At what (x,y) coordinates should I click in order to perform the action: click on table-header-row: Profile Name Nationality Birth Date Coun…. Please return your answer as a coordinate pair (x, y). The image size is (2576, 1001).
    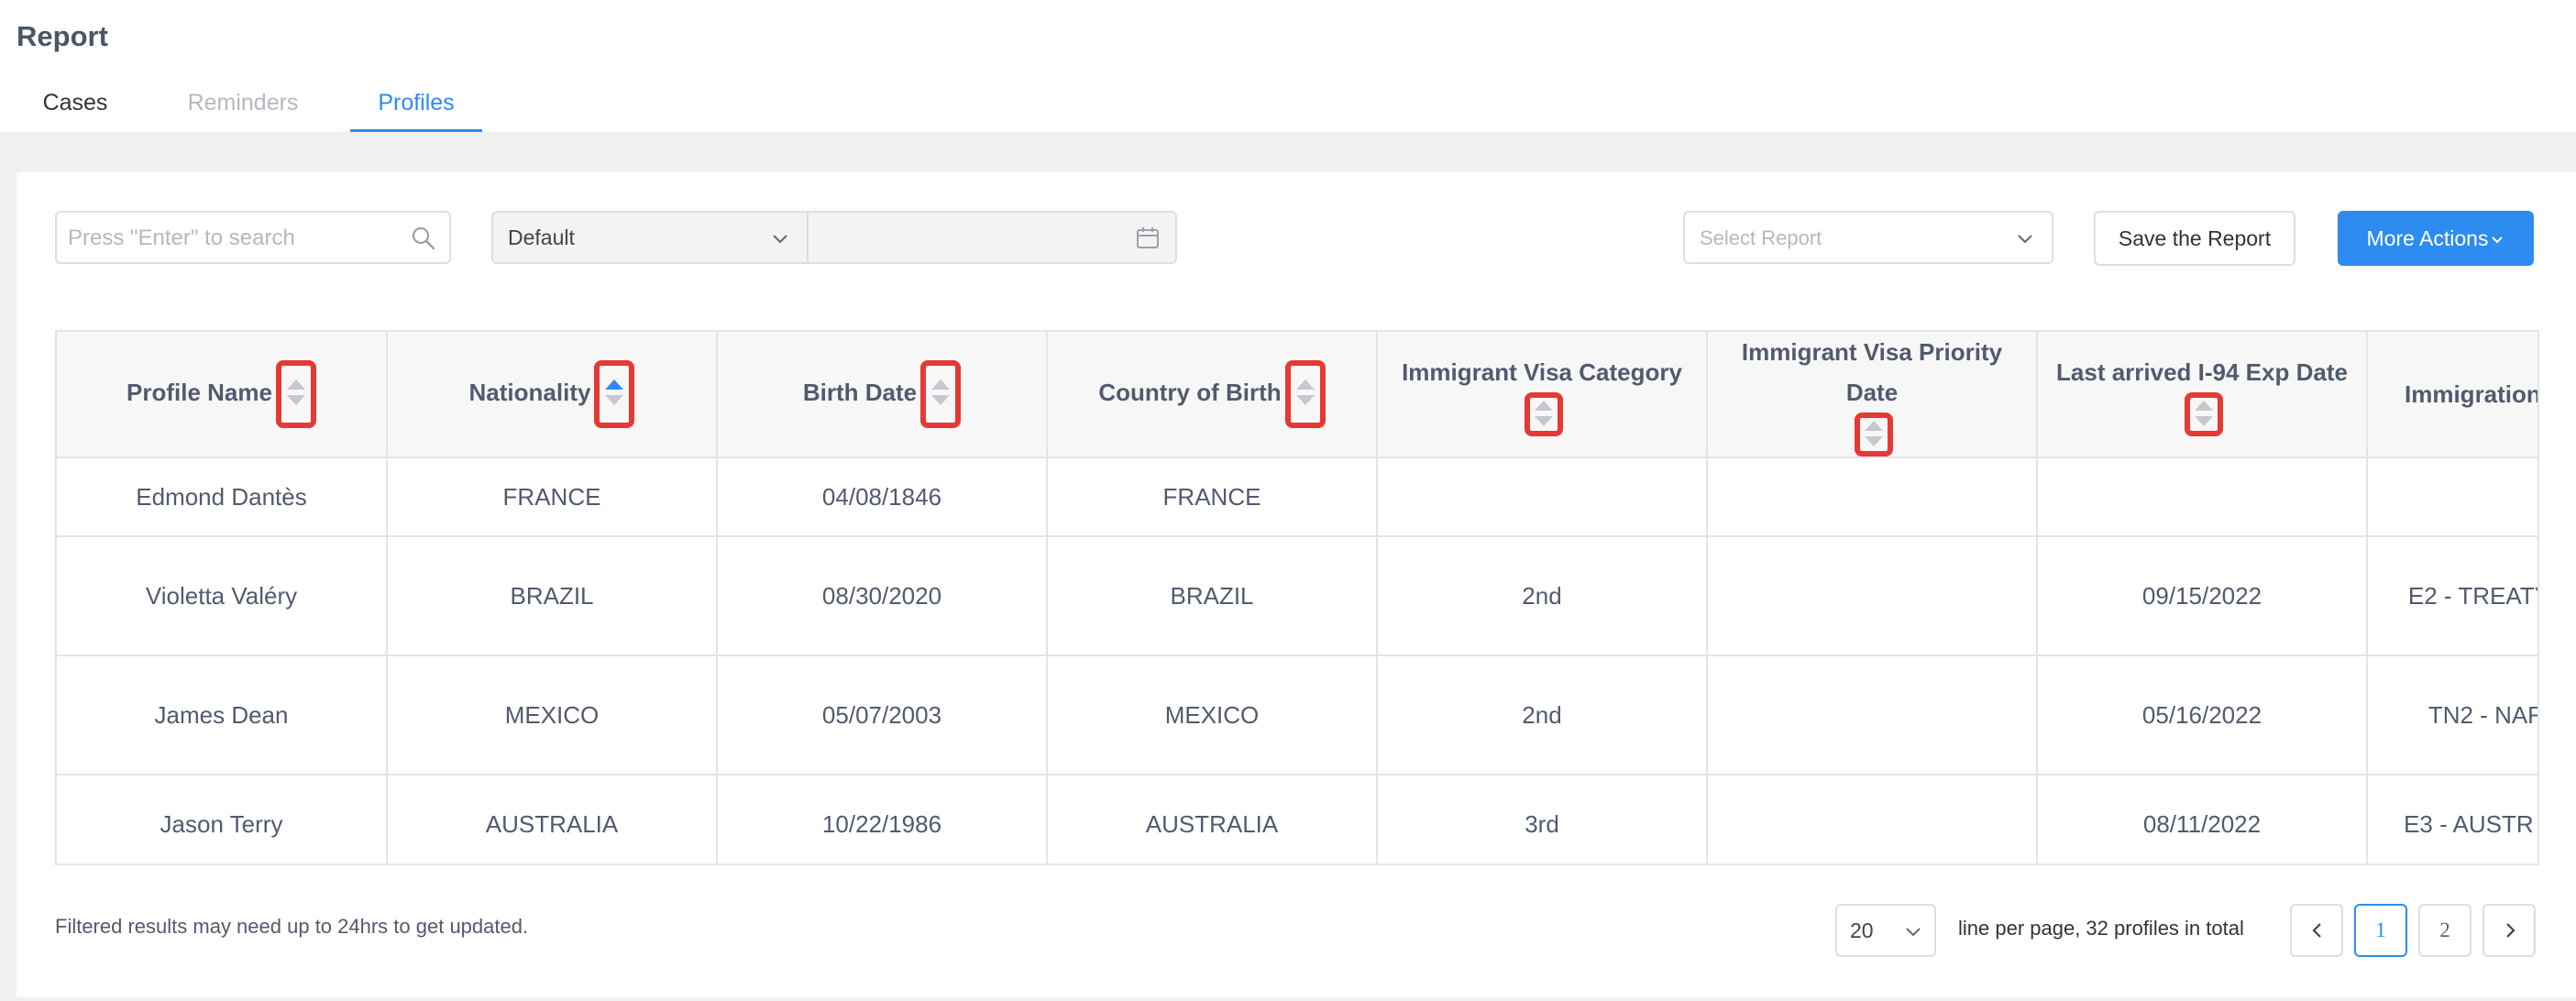
    Looking at the image, I should click on (1297, 395).